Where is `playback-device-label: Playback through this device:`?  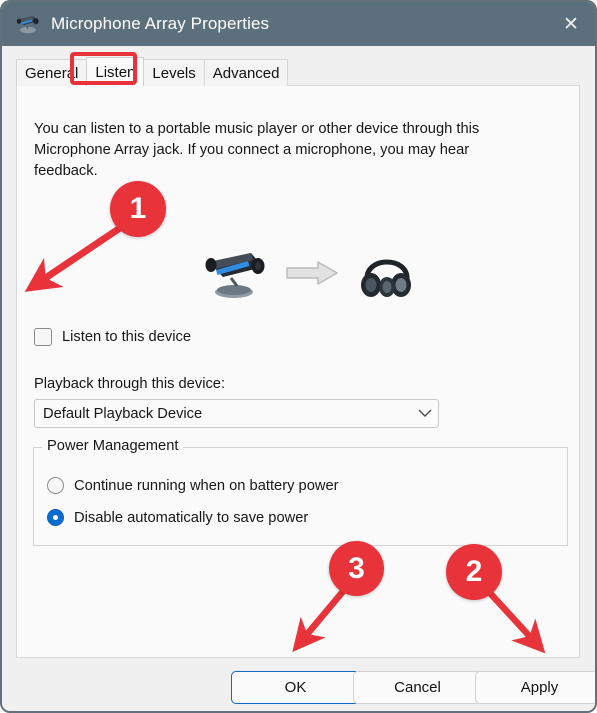 playback-device-label: Playback through this device: is located at coordinates (130, 384).